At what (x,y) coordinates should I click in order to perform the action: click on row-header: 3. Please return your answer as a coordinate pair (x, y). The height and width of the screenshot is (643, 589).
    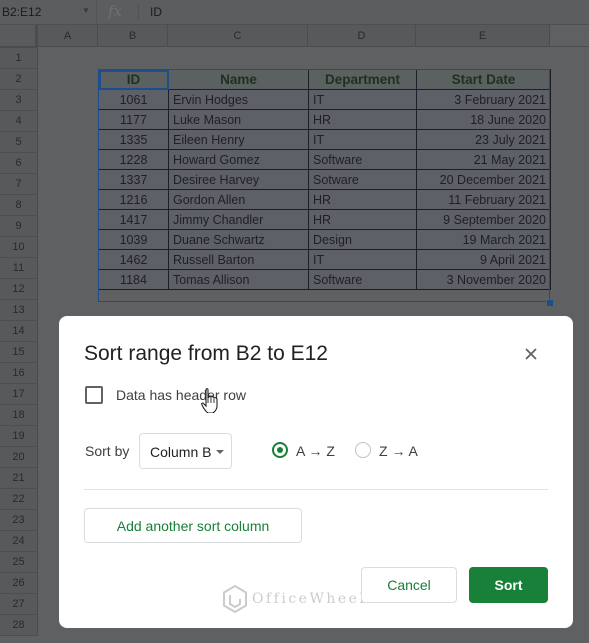
    Looking at the image, I should click on (19, 100).